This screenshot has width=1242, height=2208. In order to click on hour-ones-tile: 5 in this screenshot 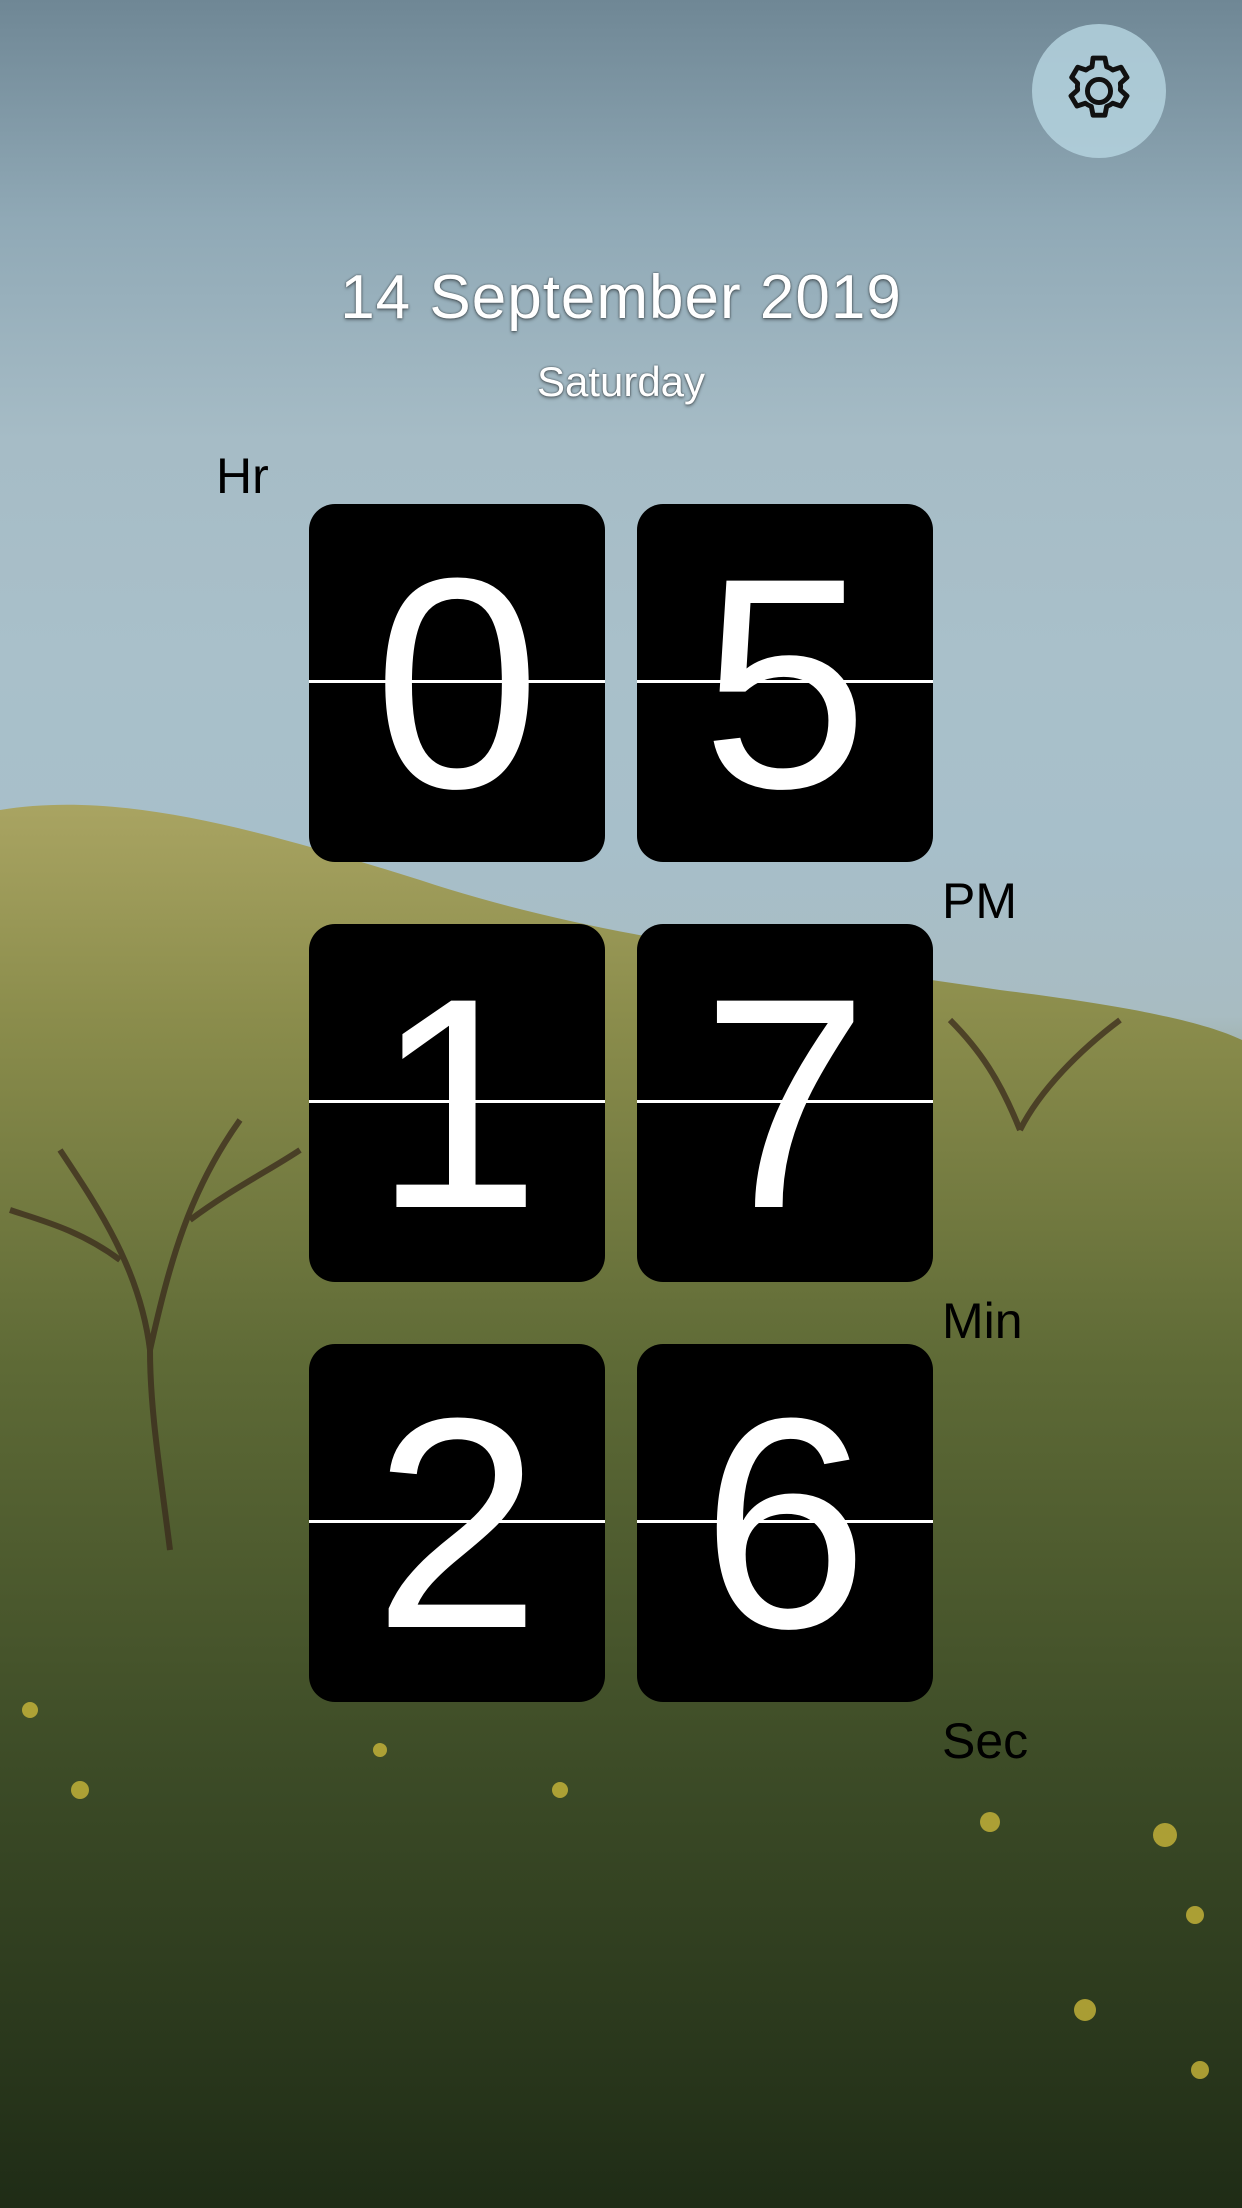, I will do `click(785, 683)`.